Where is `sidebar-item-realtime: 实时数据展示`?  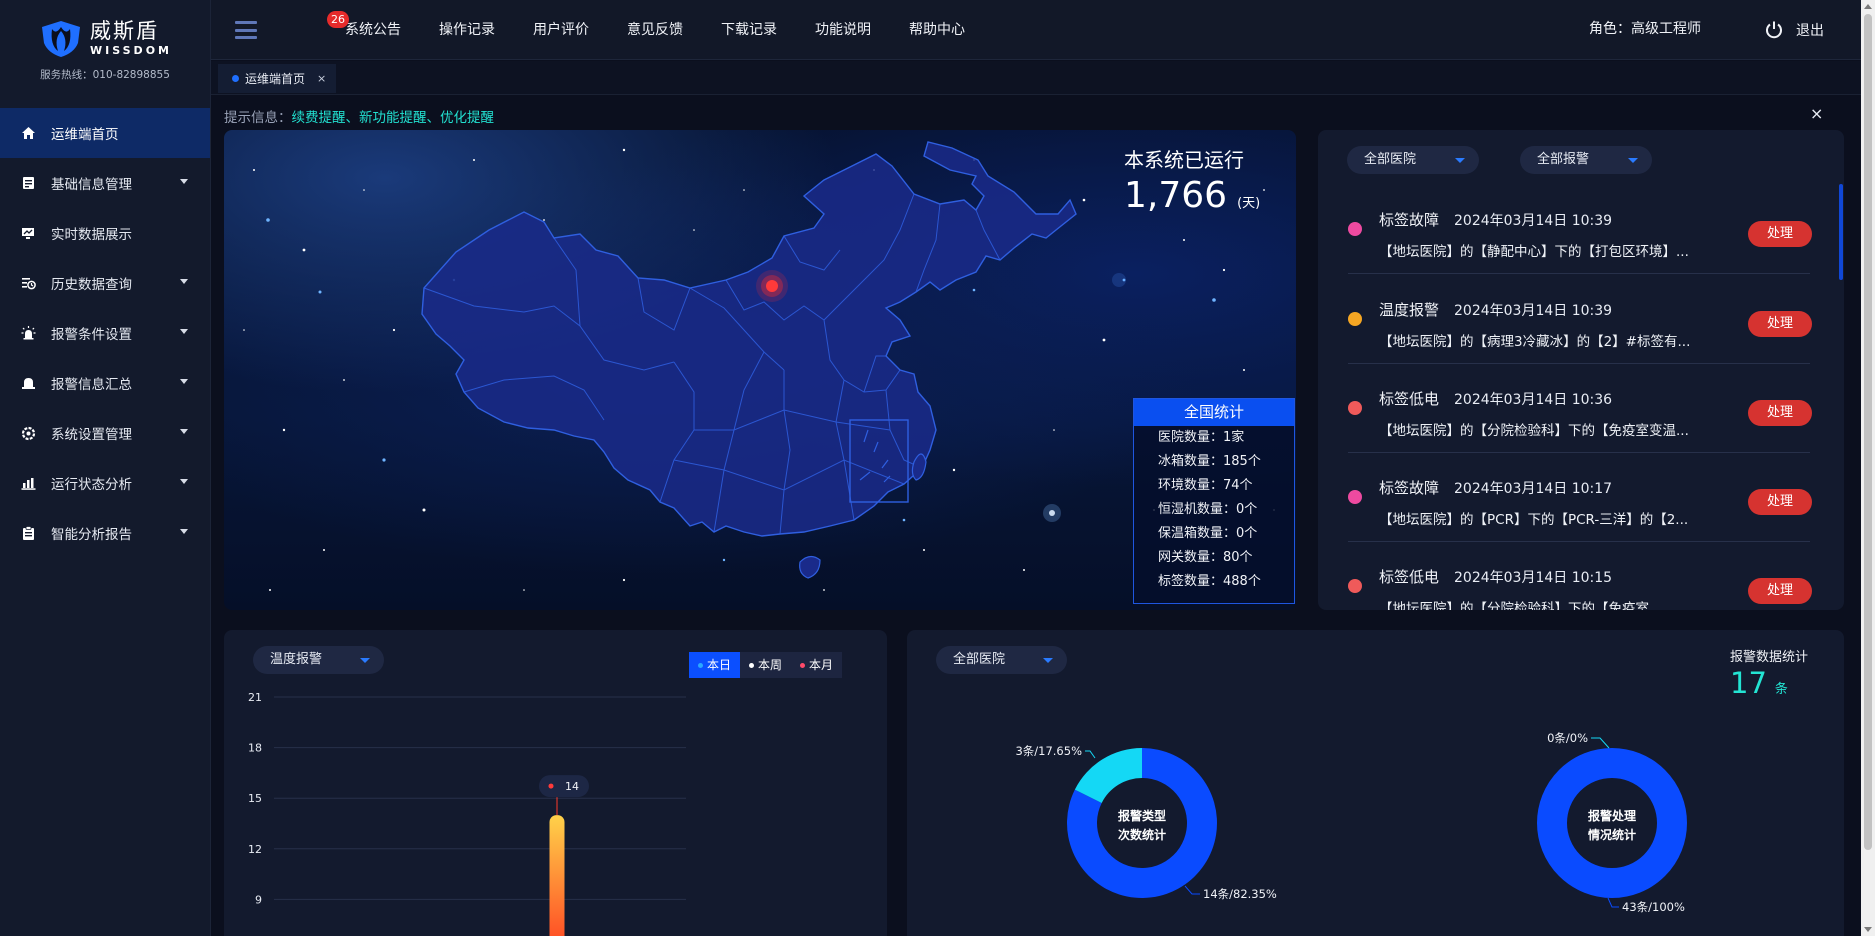
sidebar-item-realtime: 实时数据展示 is located at coordinates (105, 233).